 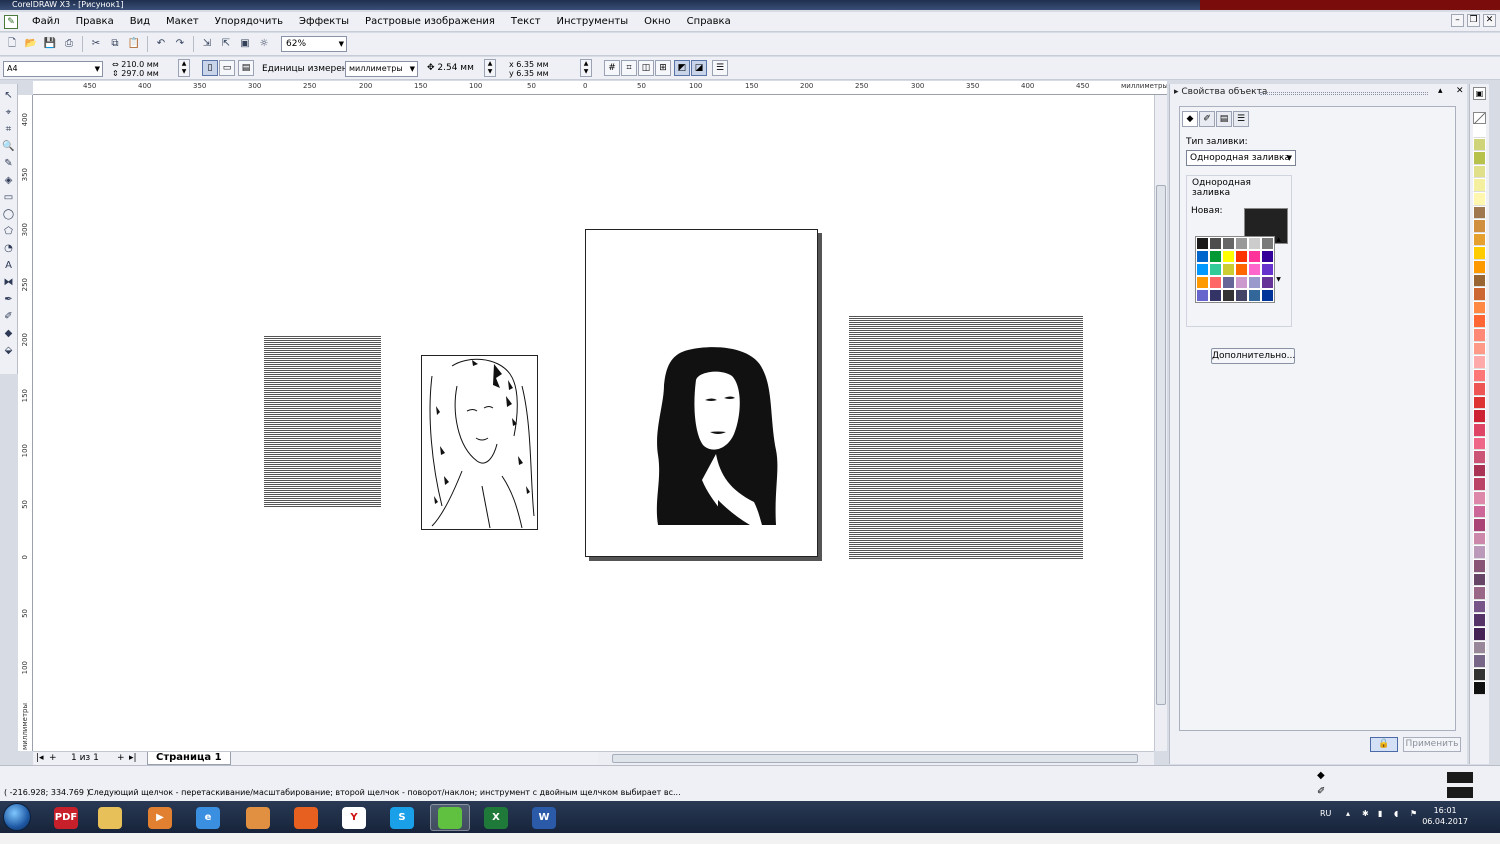 What do you see at coordinates (12, 44) in the screenshot?
I see `new-document-icon: 🗋` at bounding box center [12, 44].